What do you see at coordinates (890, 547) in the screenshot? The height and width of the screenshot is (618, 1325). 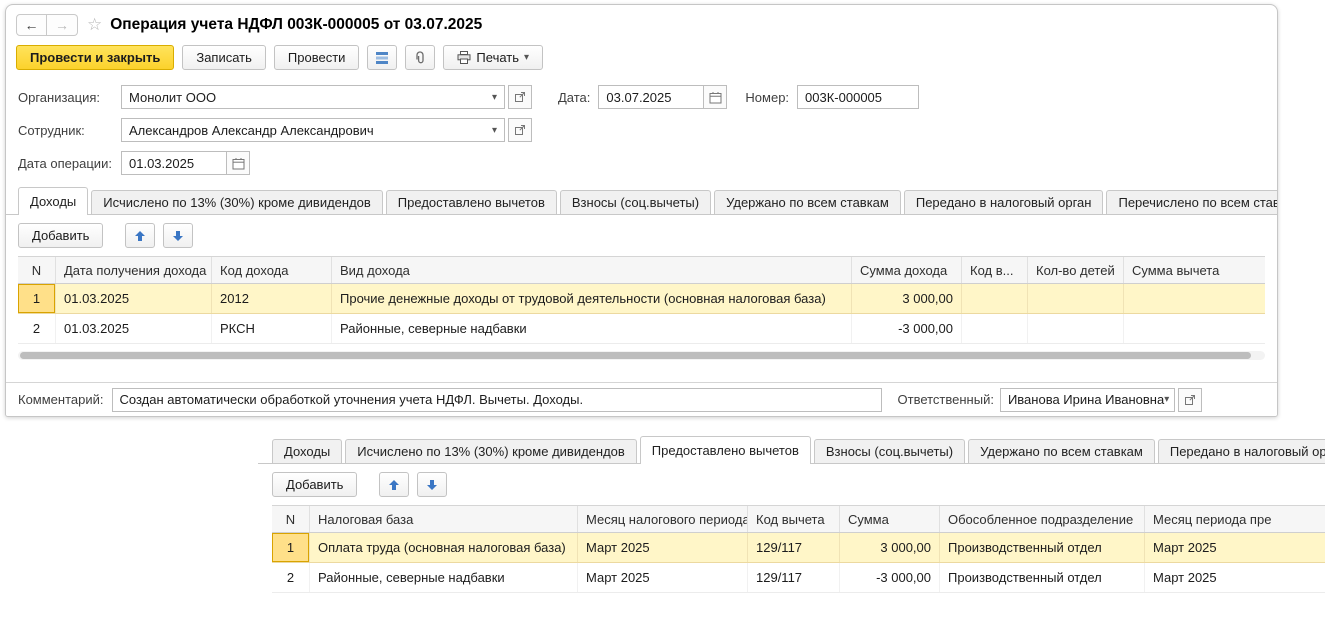 I see `sum-cell: 3 000,00` at bounding box center [890, 547].